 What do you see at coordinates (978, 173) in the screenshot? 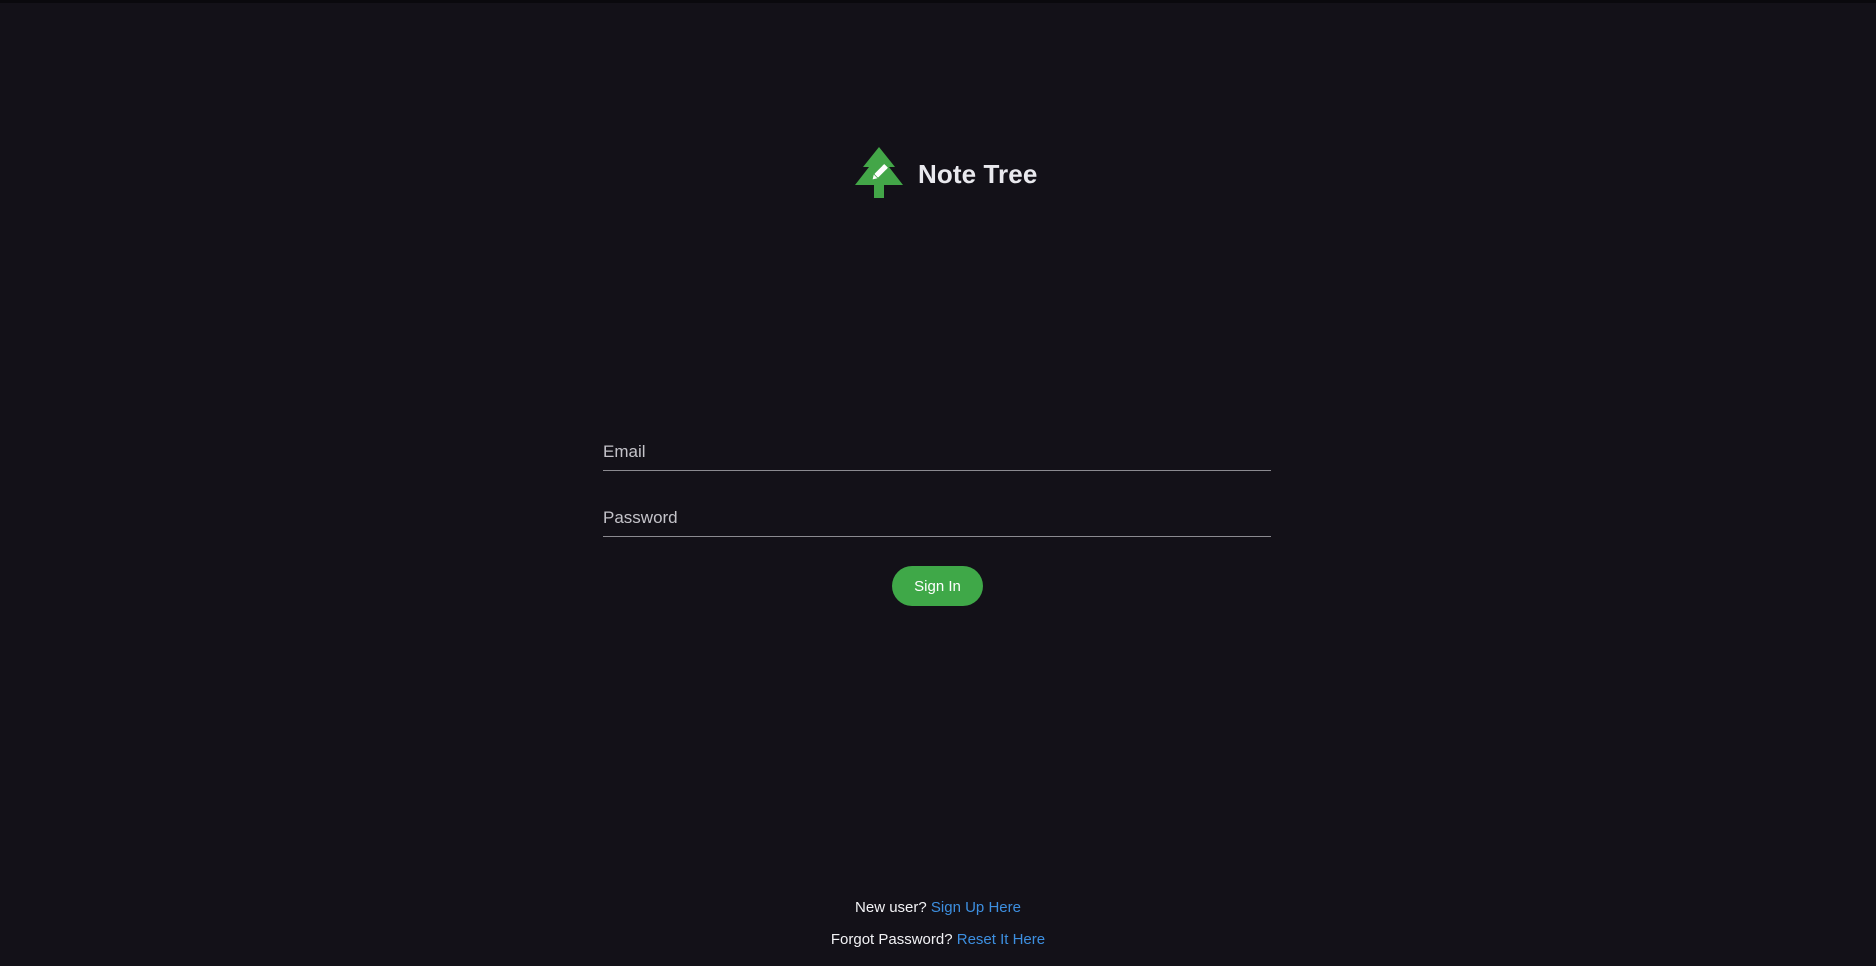
I see `app-title: Note Tree` at bounding box center [978, 173].